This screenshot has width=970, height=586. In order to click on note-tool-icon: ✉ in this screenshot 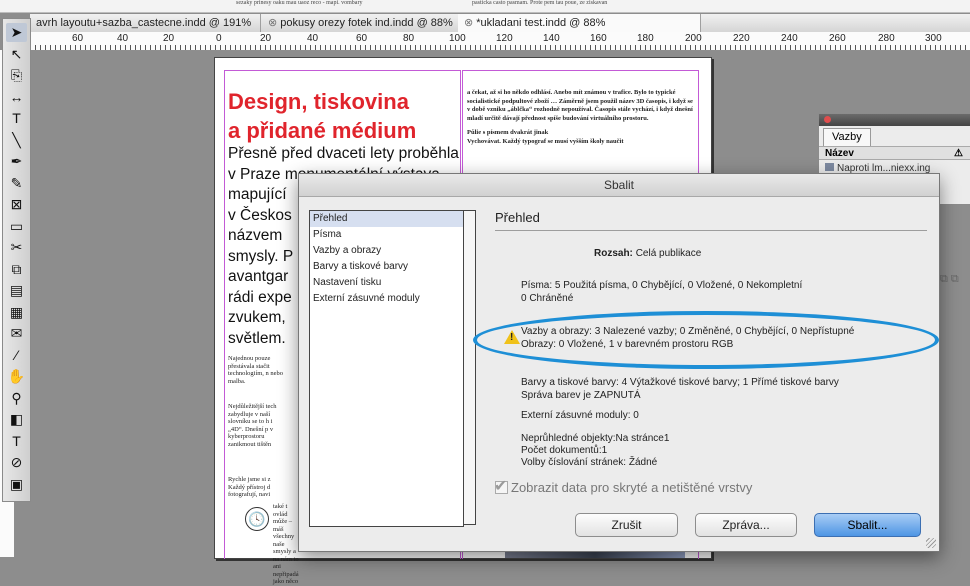, I will do `click(16, 333)`.